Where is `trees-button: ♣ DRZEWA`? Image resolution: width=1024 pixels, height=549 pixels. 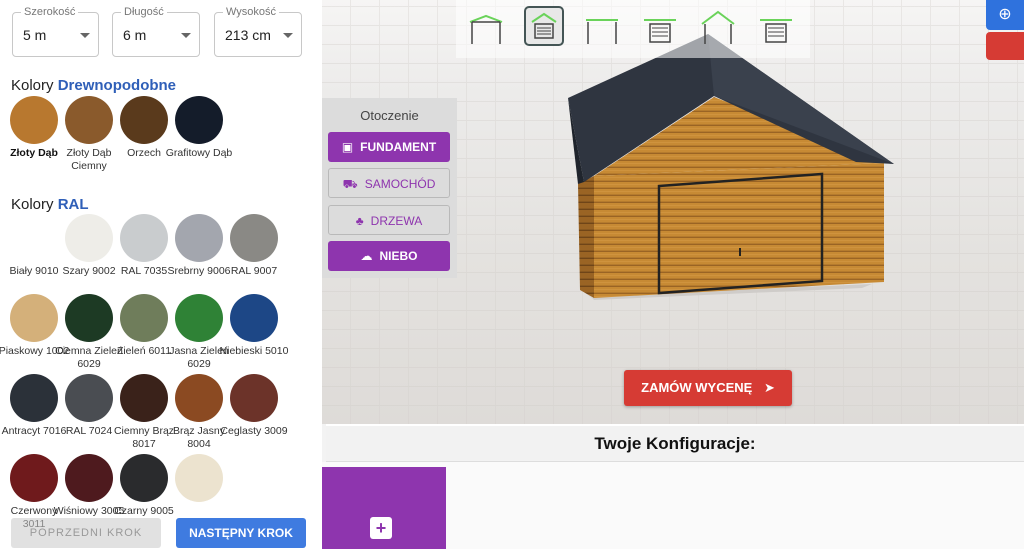
trees-button: ♣ DRZEWA is located at coordinates (389, 220).